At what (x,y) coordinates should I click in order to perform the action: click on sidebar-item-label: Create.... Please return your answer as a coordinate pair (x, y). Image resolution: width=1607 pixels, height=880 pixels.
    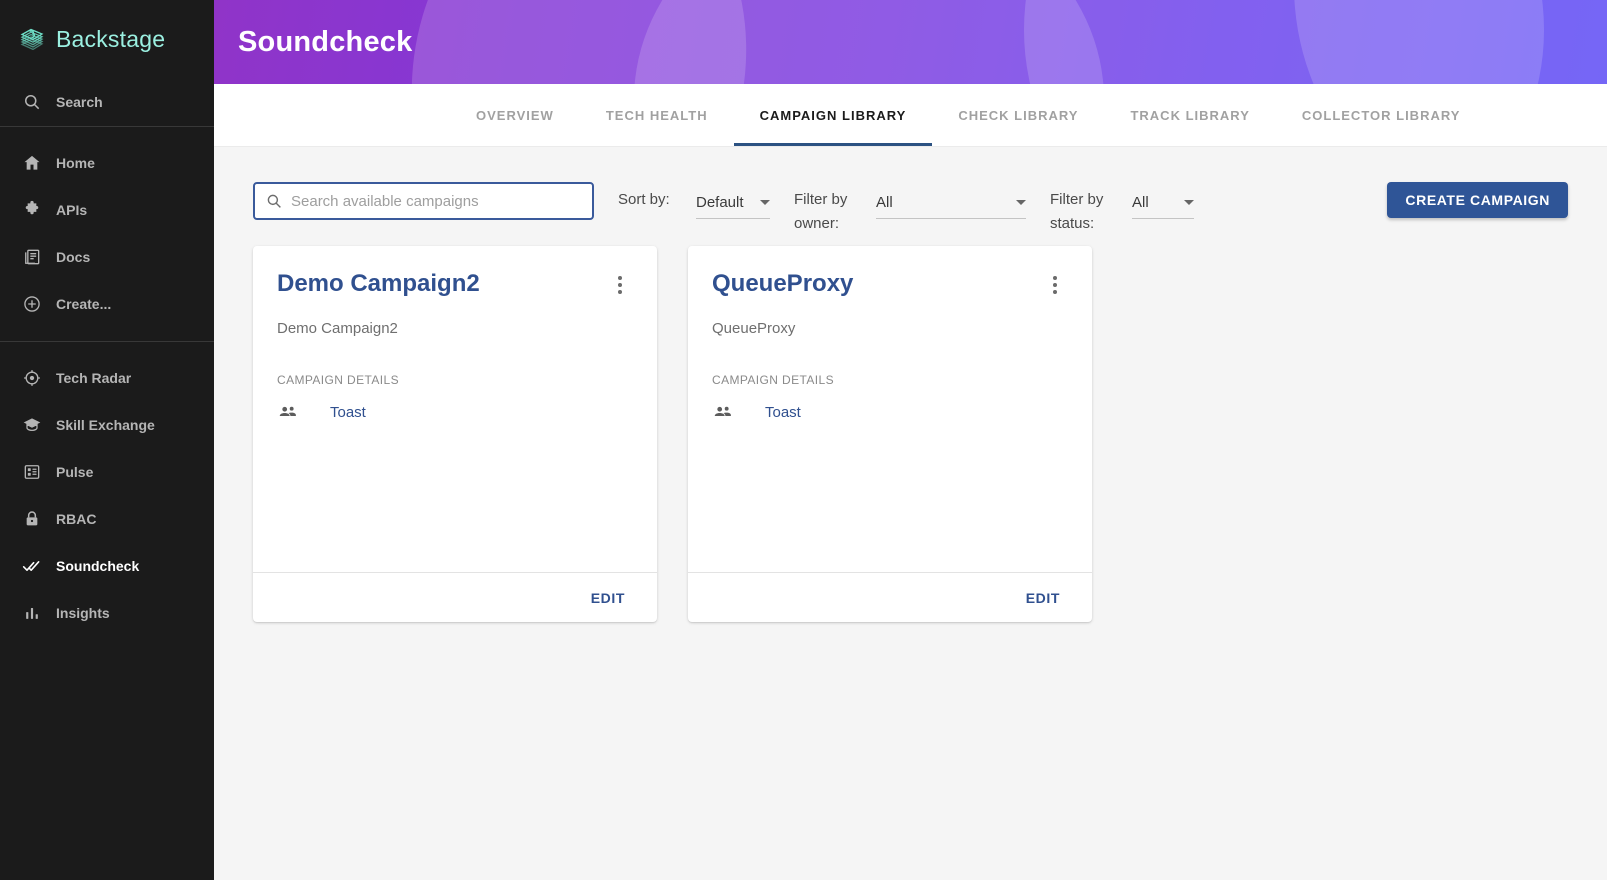
    Looking at the image, I should click on (84, 303).